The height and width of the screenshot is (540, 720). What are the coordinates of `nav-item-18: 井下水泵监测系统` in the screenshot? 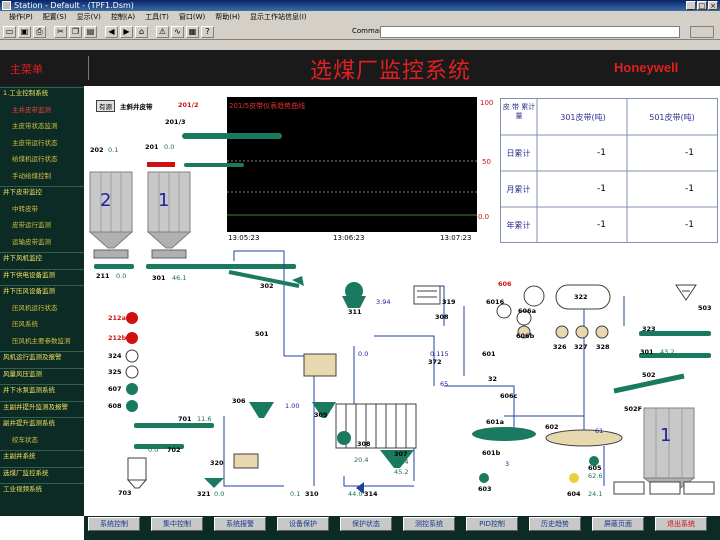 It's located at (42, 390).